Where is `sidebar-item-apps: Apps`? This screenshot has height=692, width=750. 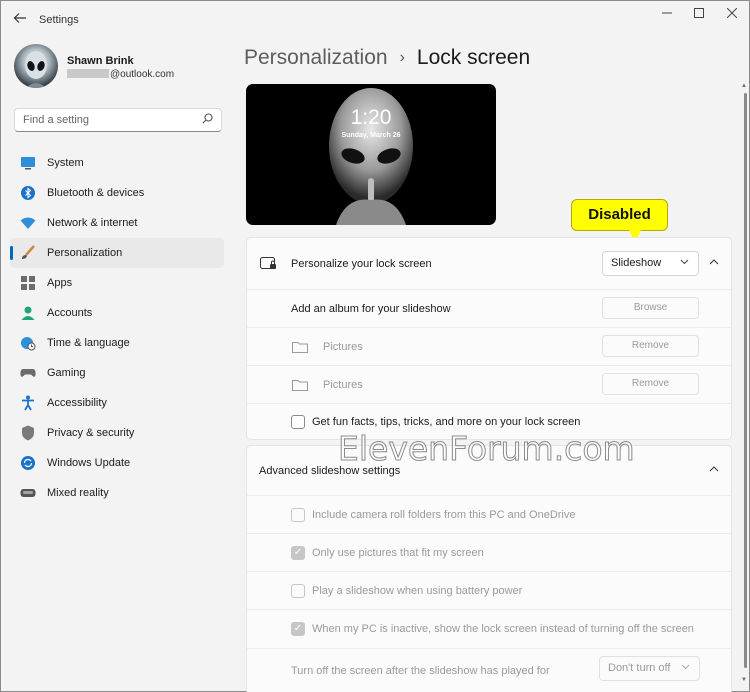 sidebar-item-apps: Apps is located at coordinates (117, 283).